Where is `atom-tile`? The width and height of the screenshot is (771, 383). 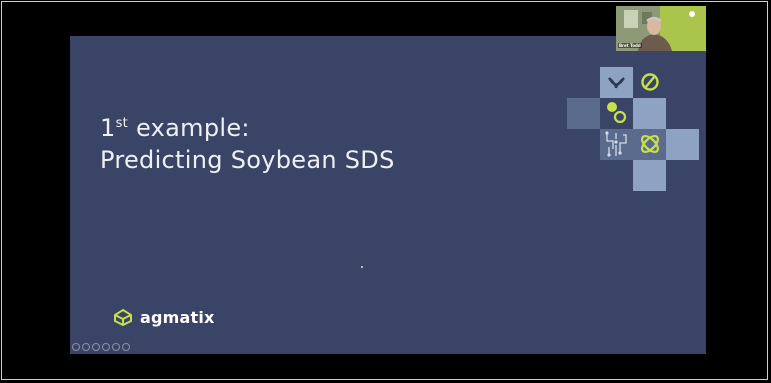
atom-tile is located at coordinates (649, 144).